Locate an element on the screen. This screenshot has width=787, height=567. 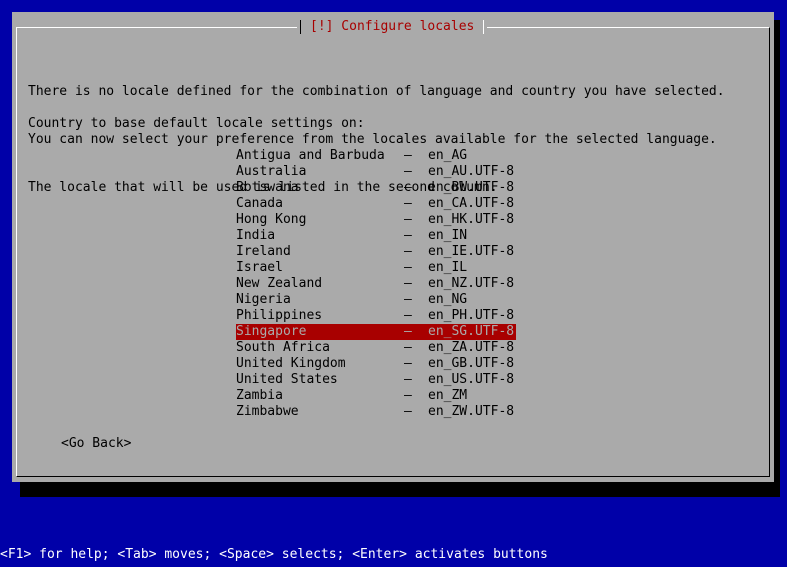
option-country: Philippines is located at coordinates (279, 315).